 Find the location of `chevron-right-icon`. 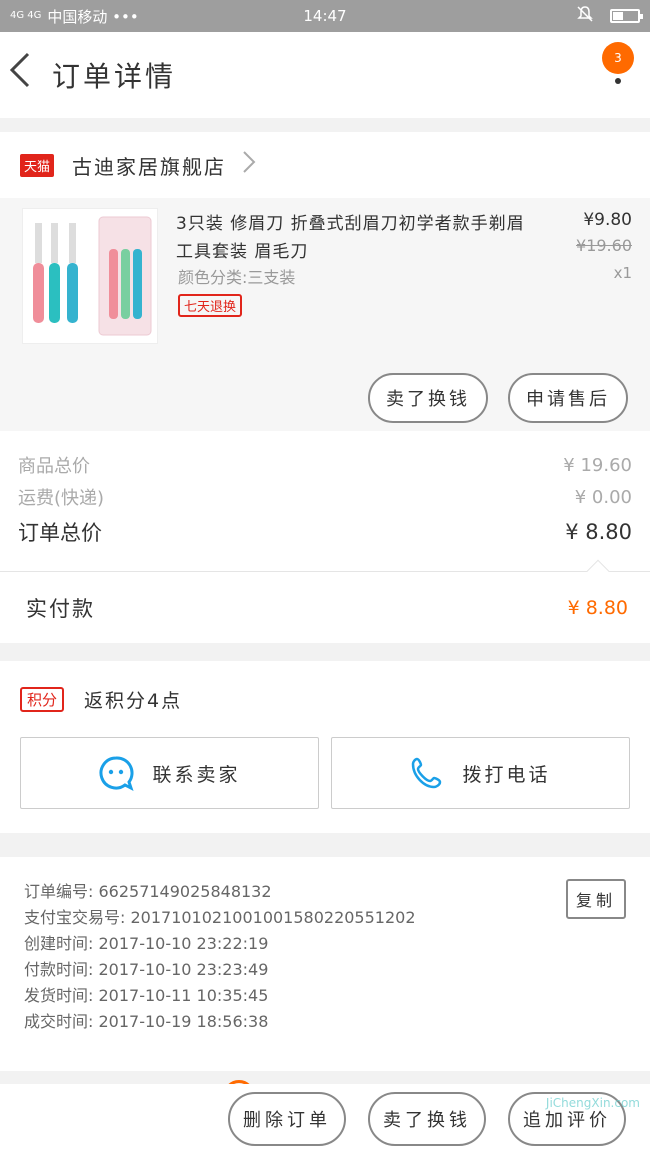

chevron-right-icon is located at coordinates (249, 165).